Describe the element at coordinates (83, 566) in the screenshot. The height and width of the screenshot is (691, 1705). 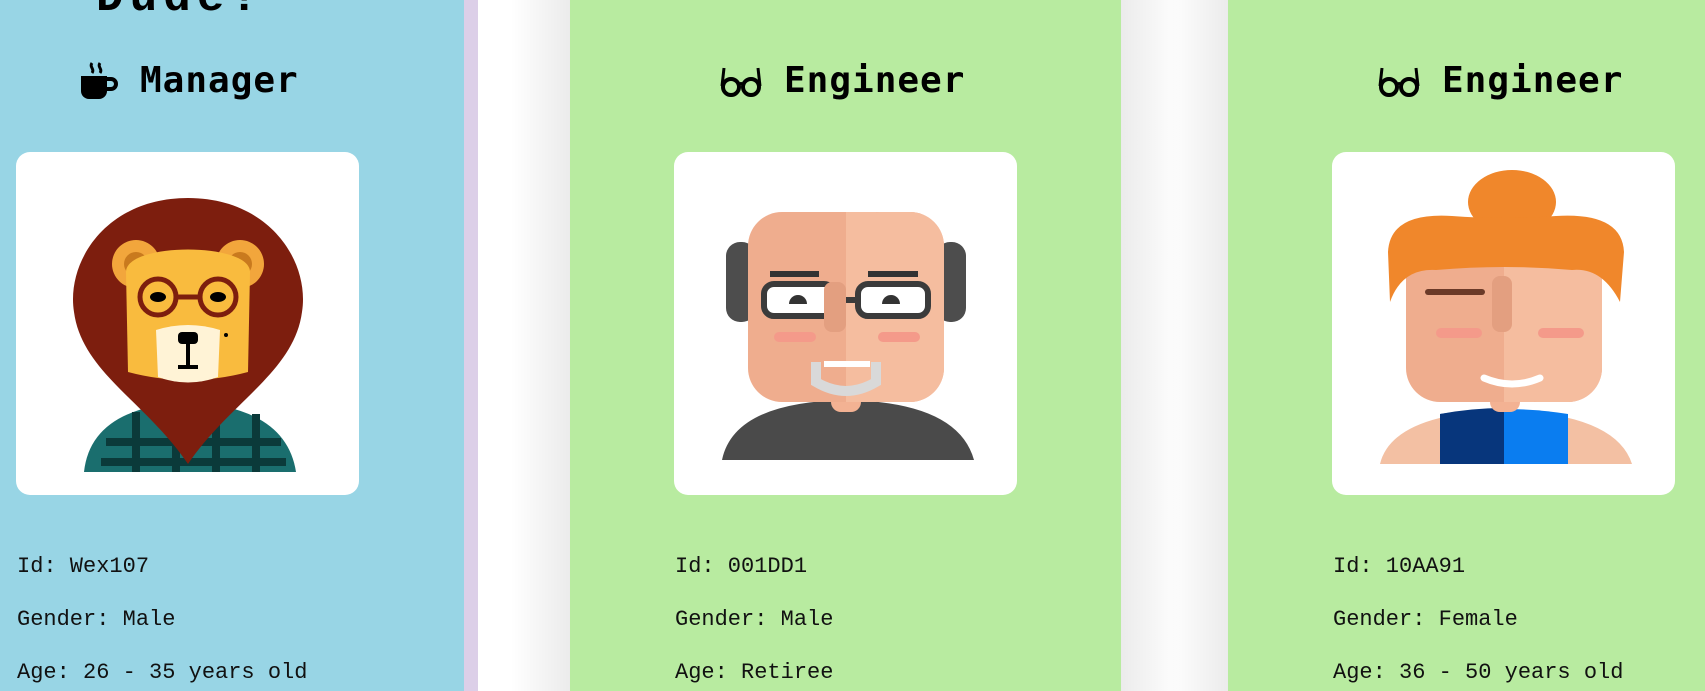
I see `employee-id: Id: Wex107` at that location.